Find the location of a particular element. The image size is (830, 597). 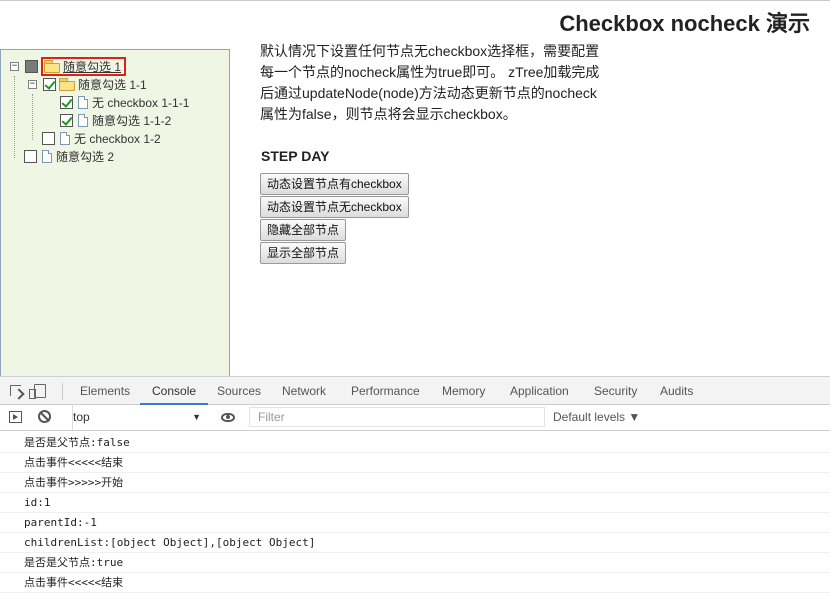

tree-node-1-2: 无 checkbox 1-2 is located at coordinates (101, 138).